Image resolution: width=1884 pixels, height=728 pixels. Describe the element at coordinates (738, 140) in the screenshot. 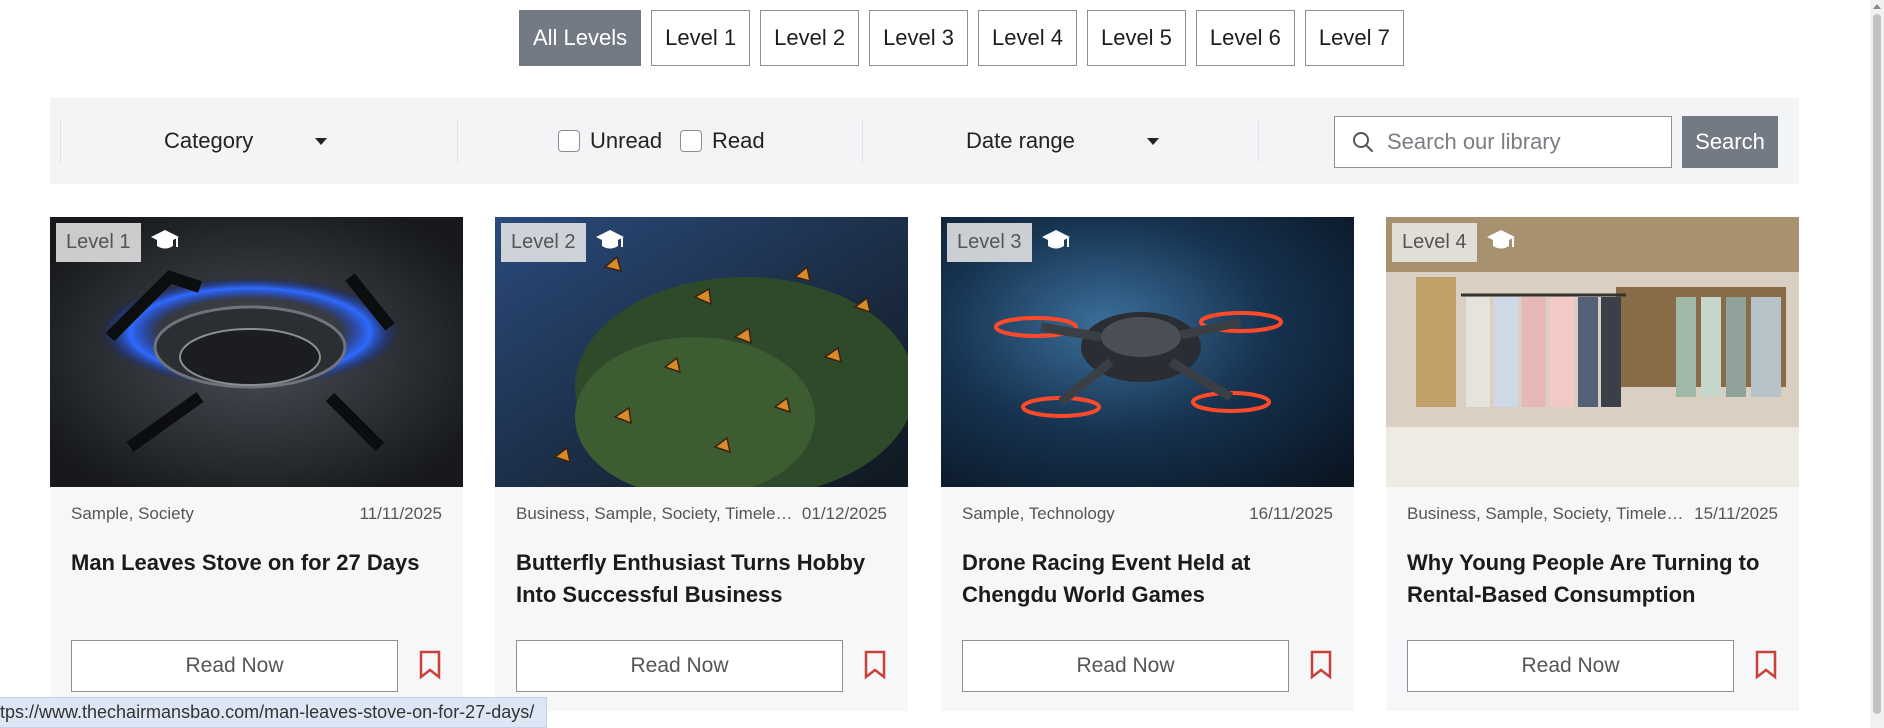

I see `read-label: Read` at that location.